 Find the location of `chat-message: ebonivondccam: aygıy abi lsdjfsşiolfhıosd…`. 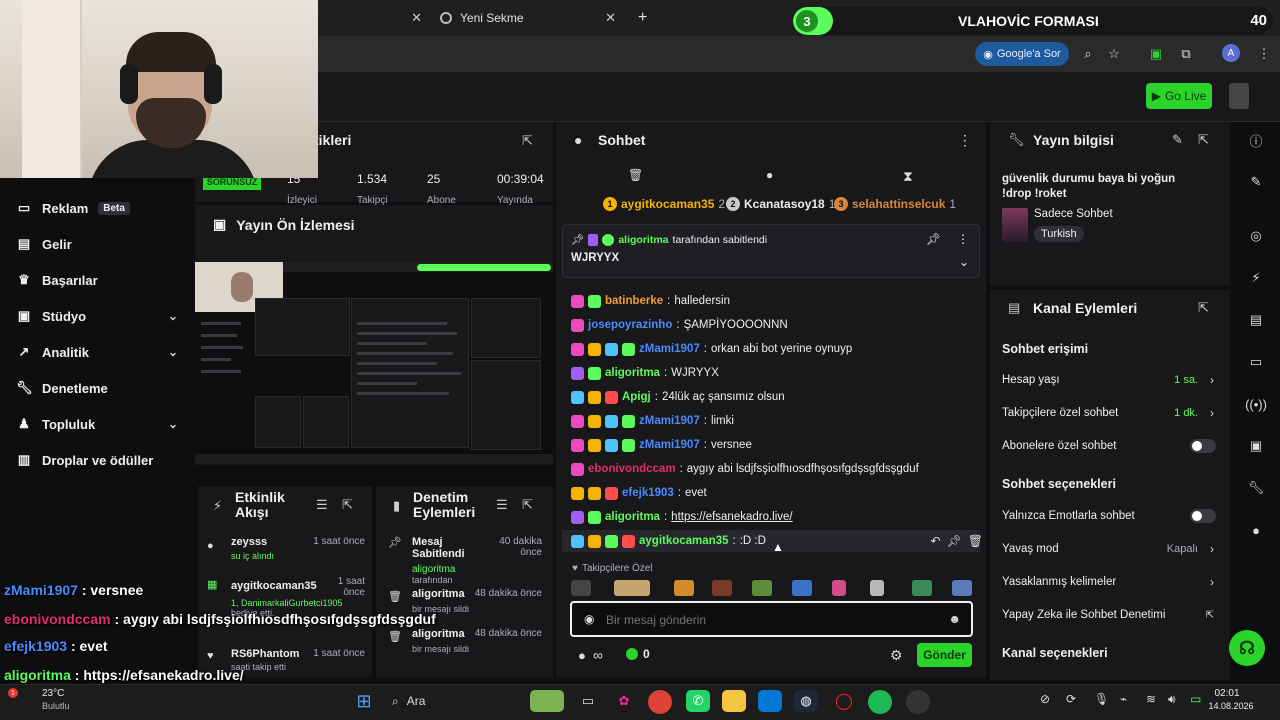

chat-message: ebonivondccam: aygıy abi lsdjfsşiolfhıosd… is located at coordinates (745, 469).